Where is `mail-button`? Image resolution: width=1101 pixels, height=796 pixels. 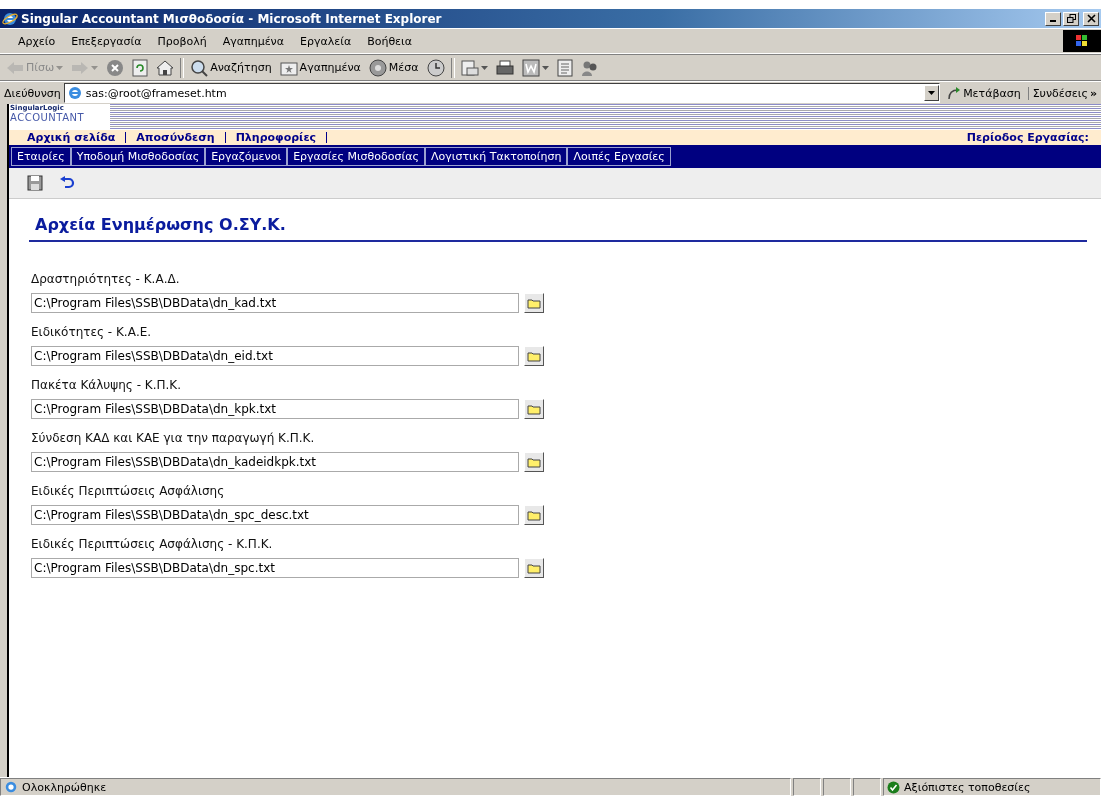
mail-button is located at coordinates (474, 67).